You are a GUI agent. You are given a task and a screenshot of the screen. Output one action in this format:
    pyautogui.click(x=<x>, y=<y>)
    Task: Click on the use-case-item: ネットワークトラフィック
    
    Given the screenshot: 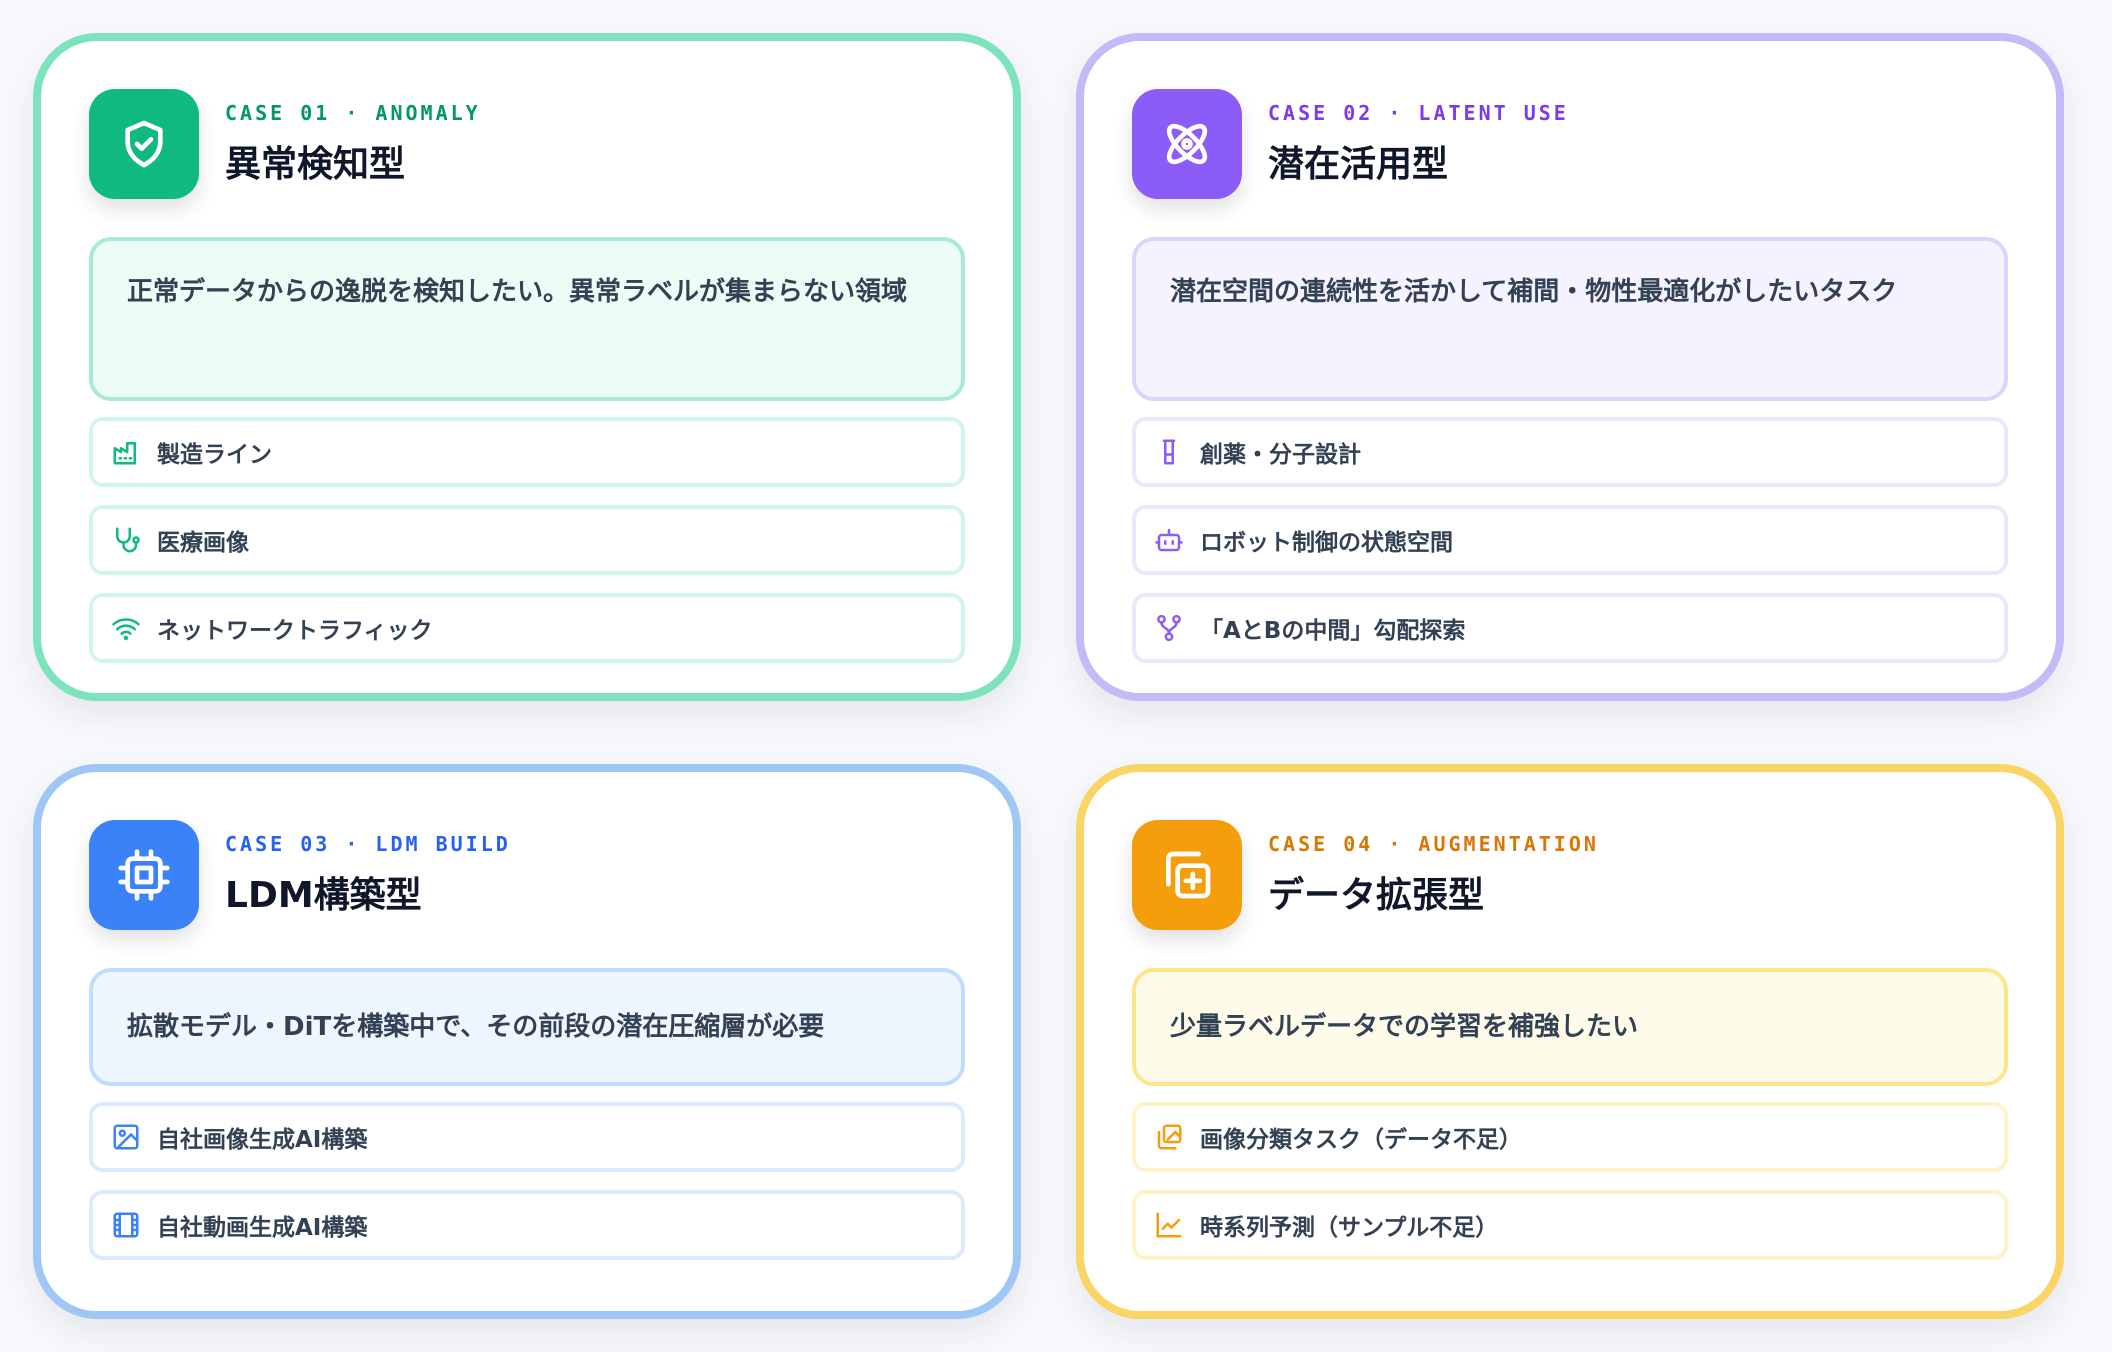 What is the action you would take?
    pyautogui.click(x=527, y=628)
    